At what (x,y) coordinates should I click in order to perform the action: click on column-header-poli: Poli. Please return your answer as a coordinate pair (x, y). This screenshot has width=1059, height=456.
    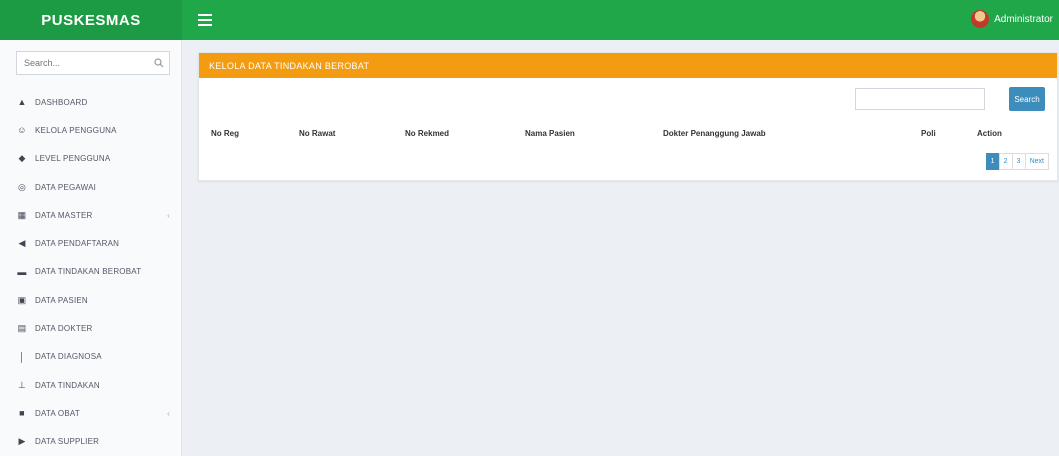
    Looking at the image, I should click on (928, 133).